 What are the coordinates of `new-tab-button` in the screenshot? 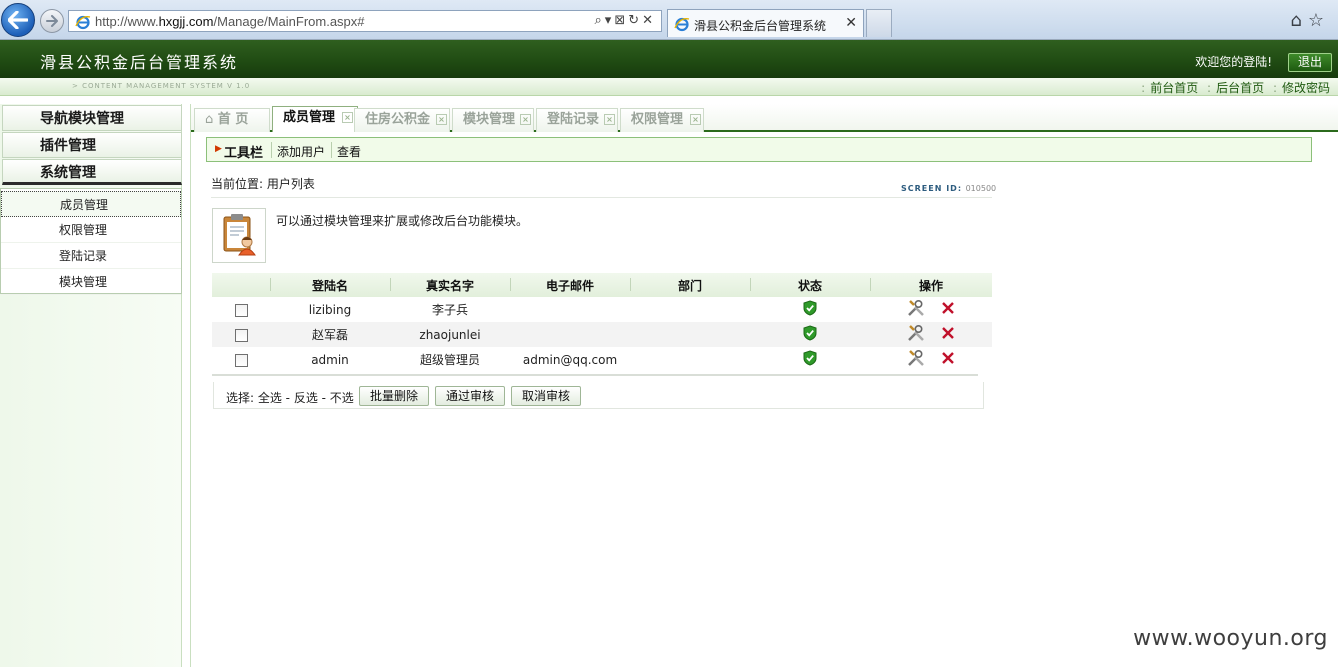 It's located at (879, 23).